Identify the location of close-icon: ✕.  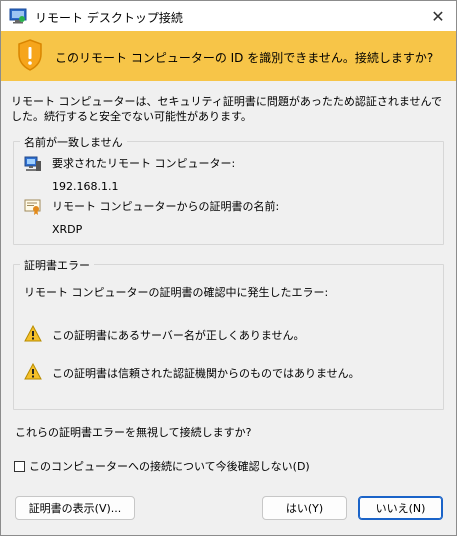
(438, 16).